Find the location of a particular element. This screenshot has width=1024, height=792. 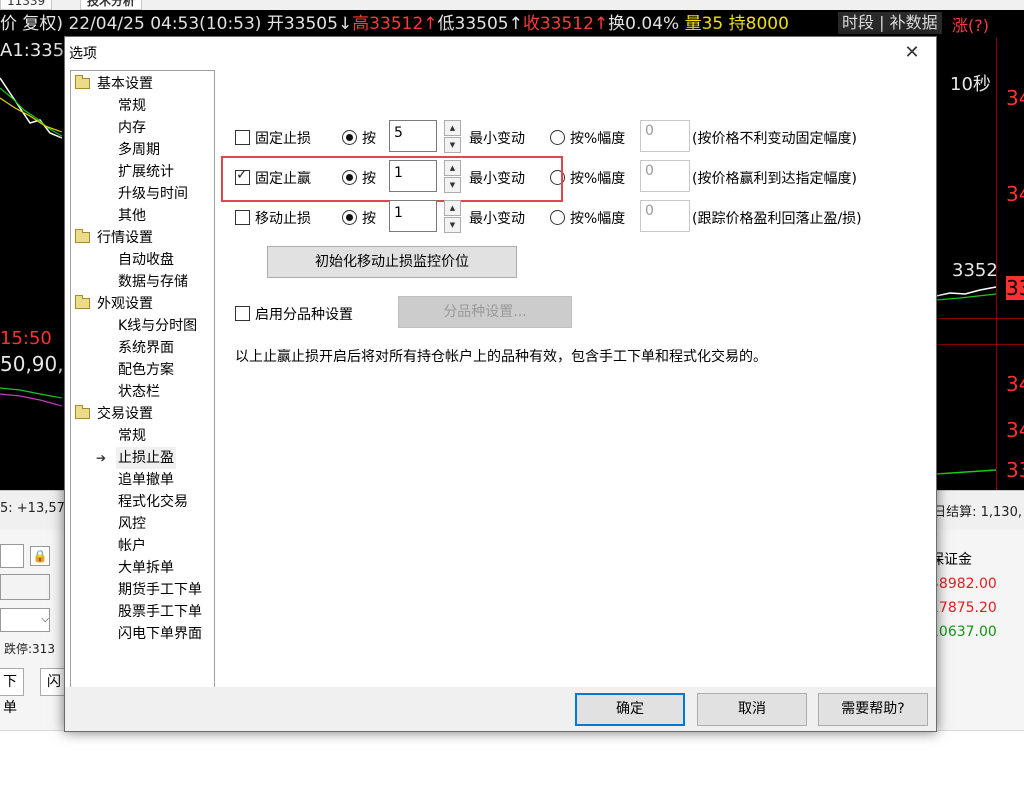

tree-item-general: 常规 is located at coordinates (132, 106).